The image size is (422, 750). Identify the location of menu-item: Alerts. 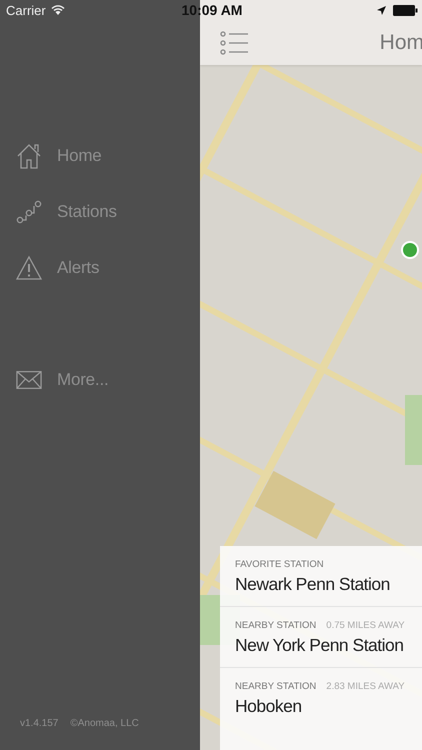
(78, 268).